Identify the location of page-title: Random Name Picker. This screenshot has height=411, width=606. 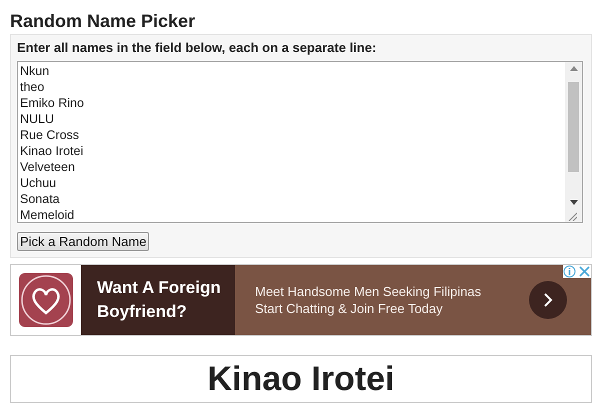
(103, 21).